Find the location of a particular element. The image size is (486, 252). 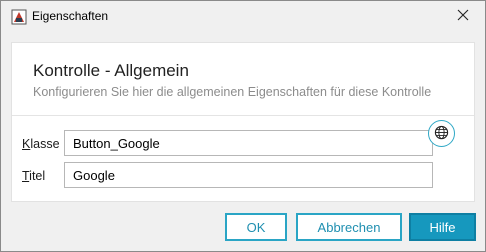

window-title: Eigenschaften is located at coordinates (70, 16).